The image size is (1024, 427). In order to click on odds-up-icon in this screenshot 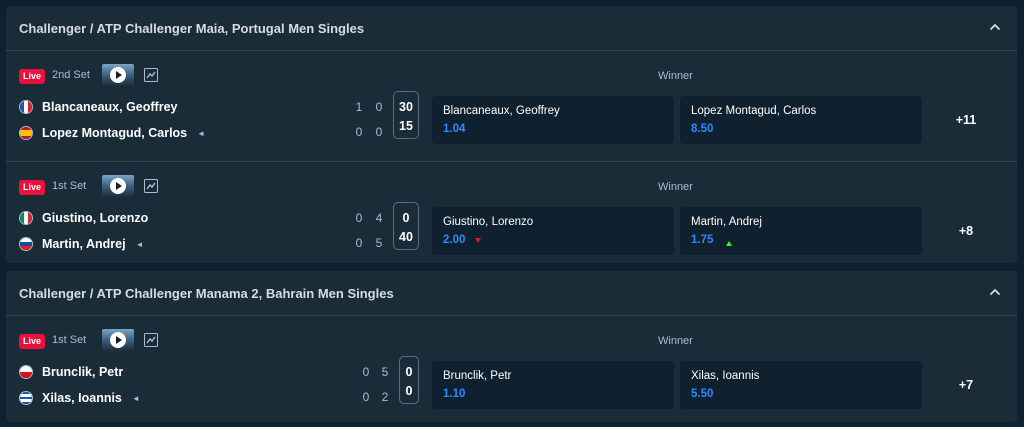, I will do `click(729, 243)`.